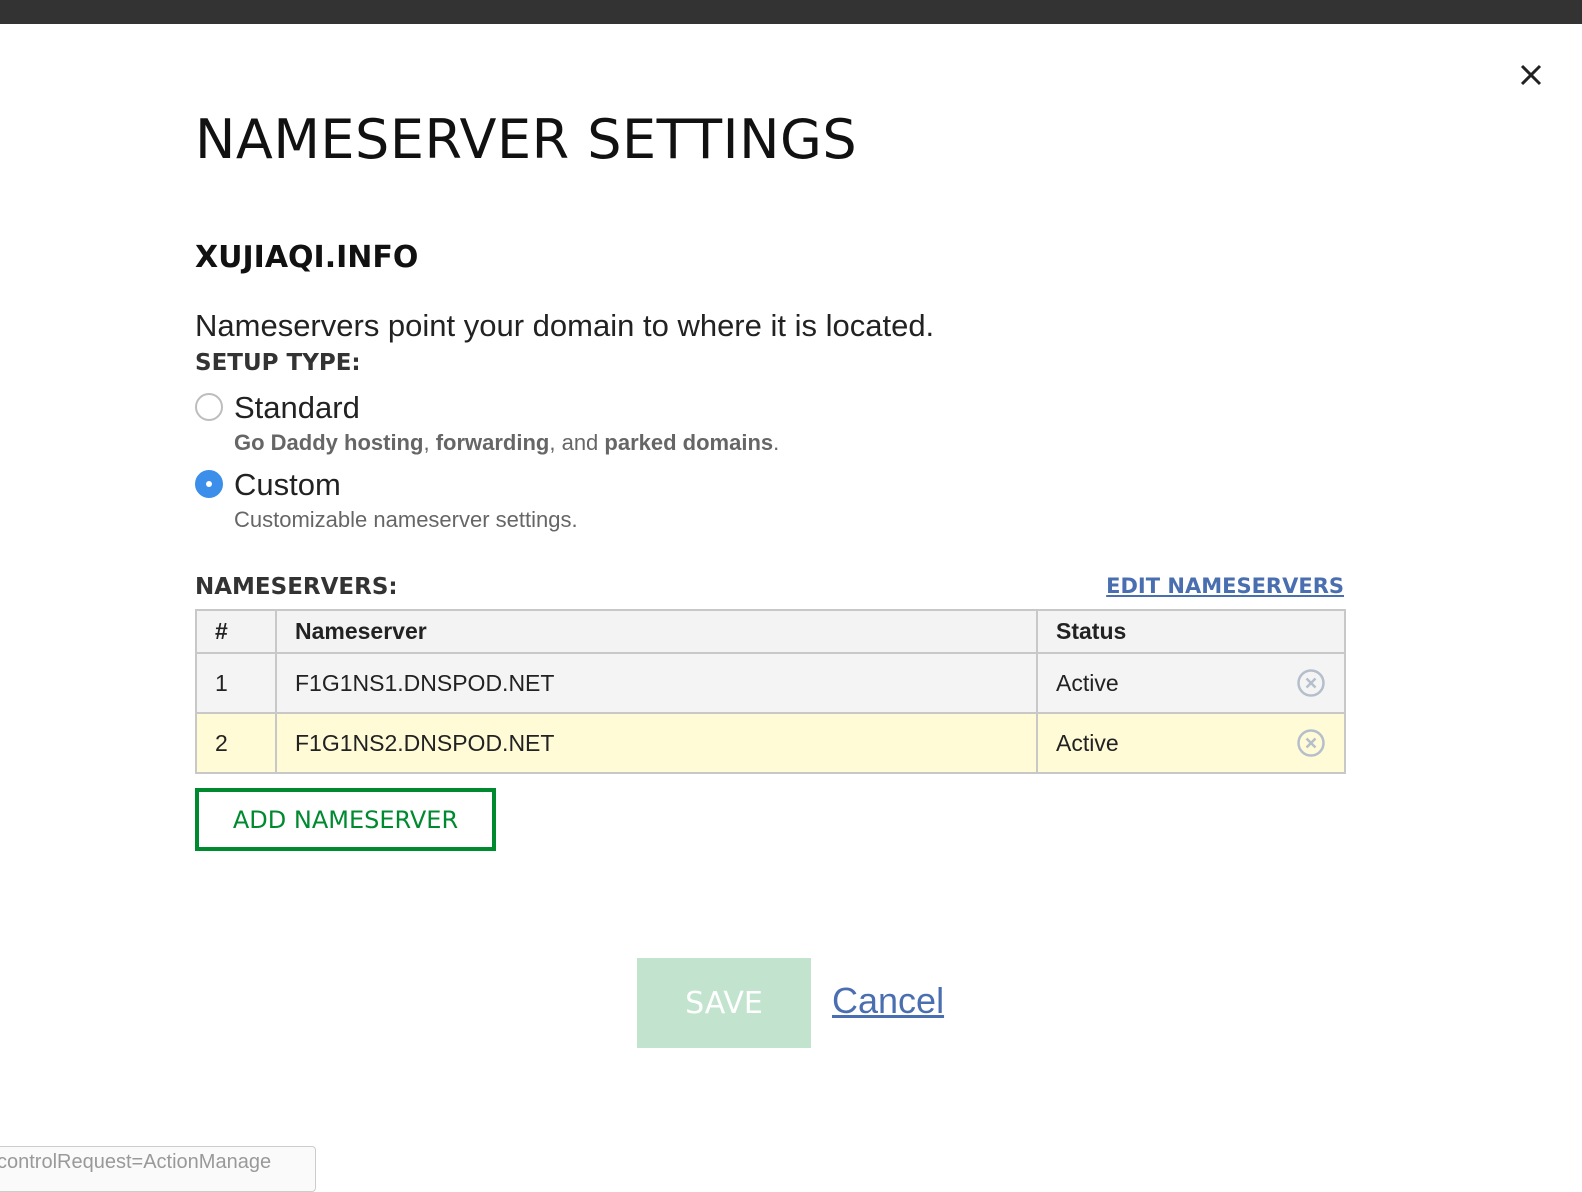  Describe the element at coordinates (329, 442) in the screenshot. I see `standard-sub-hosting: Go Daddy hosting` at that location.